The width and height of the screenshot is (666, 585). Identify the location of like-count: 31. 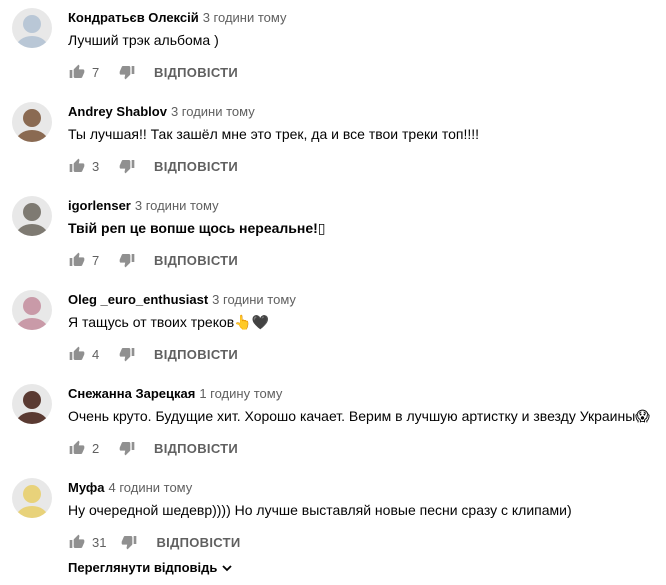
(99, 542).